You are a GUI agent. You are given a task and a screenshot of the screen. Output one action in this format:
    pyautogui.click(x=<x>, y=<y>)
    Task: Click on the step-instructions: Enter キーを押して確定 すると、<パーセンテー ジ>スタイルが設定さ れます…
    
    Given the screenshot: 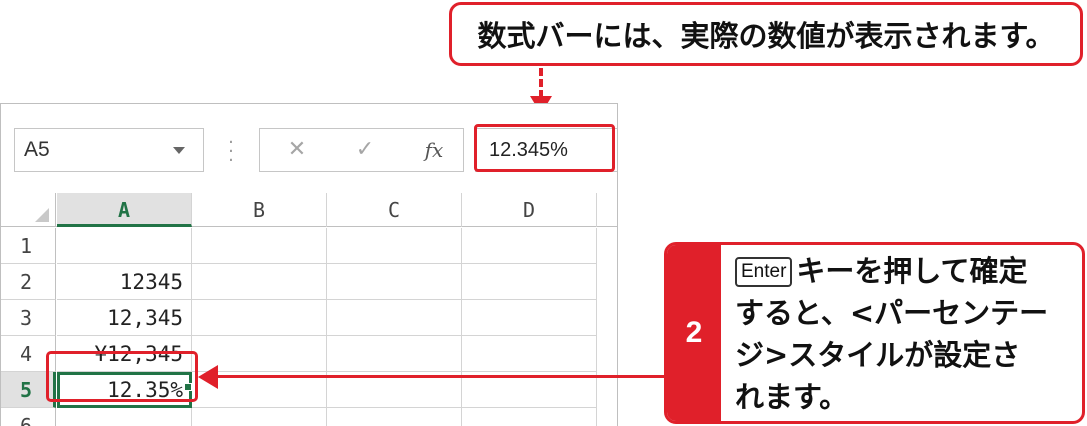 What is the action you would take?
    pyautogui.click(x=908, y=334)
    